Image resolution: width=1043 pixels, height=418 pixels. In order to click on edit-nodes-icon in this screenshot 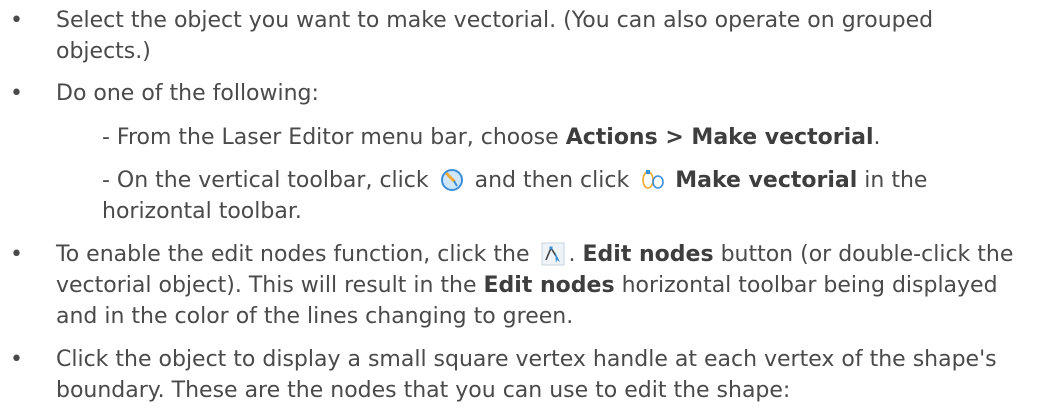, I will do `click(553, 254)`.